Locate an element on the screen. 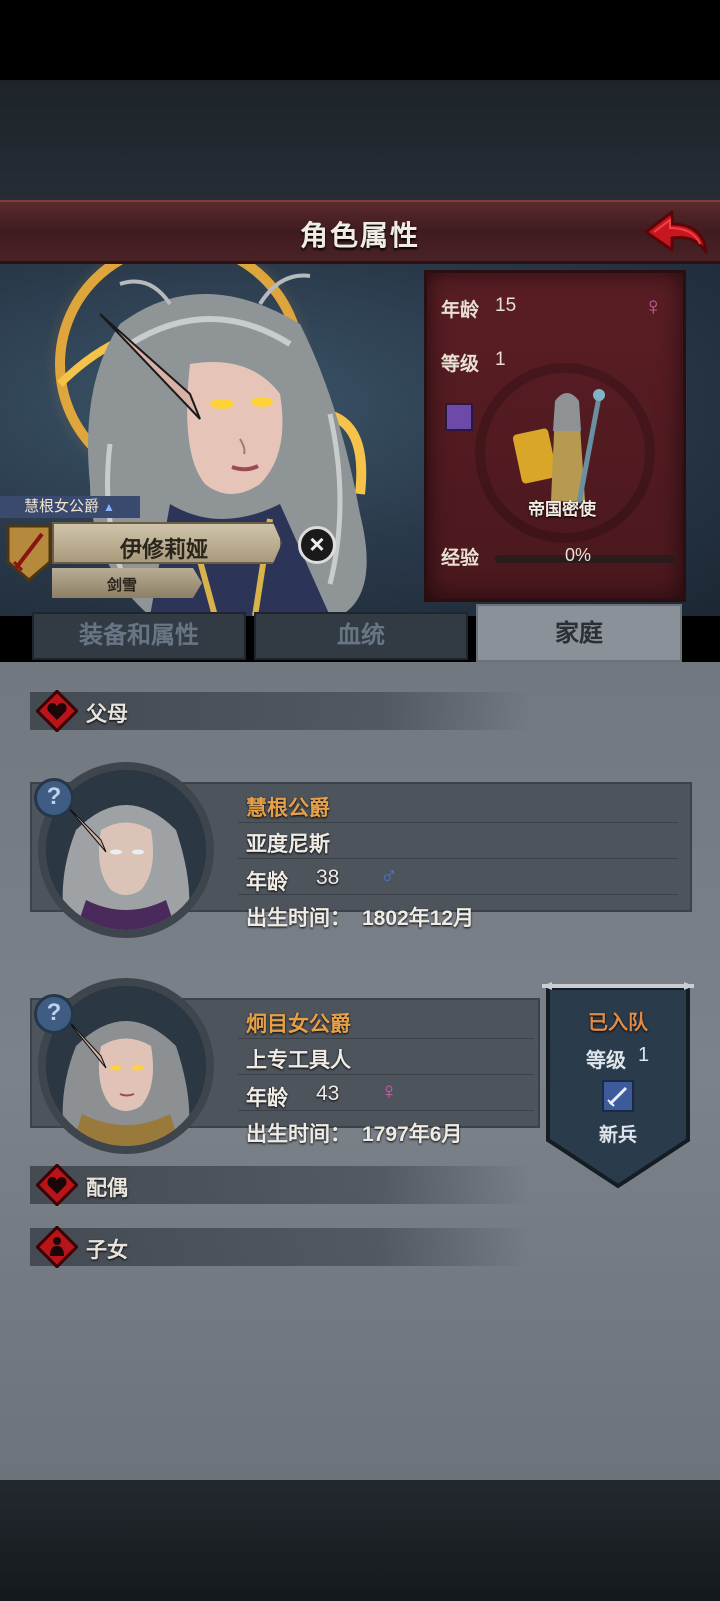  spouse-label: 配偶 is located at coordinates (107, 1188).